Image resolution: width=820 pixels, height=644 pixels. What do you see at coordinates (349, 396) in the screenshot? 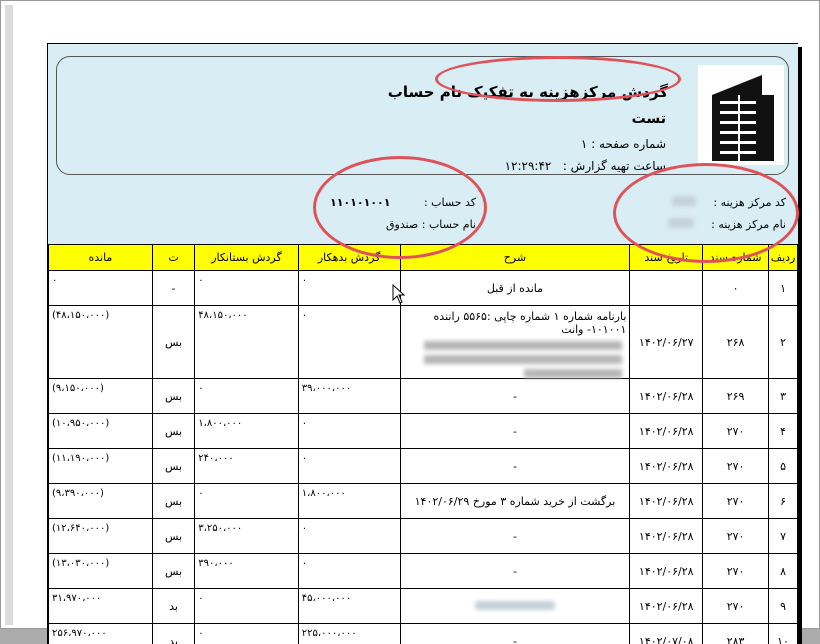
I see `cell-debit: ۳۹،۰۰۰،۰۰۰` at bounding box center [349, 396].